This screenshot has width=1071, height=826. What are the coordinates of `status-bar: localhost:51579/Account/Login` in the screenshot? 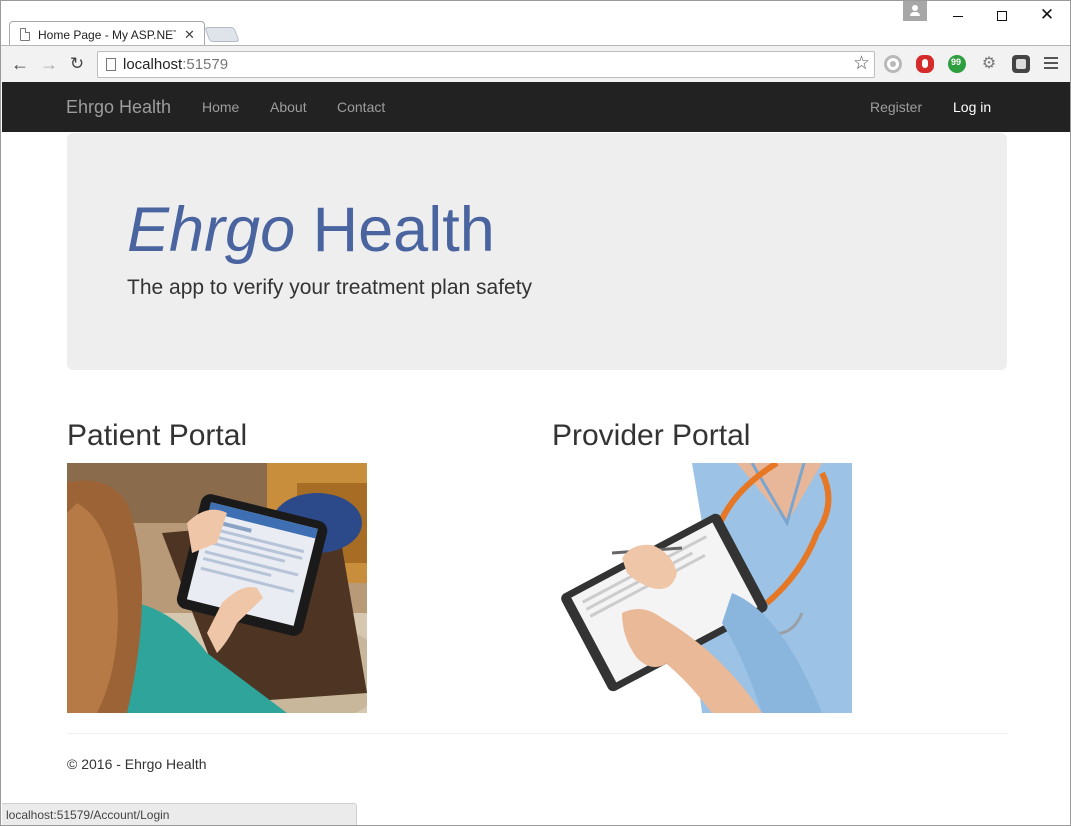 It's located at (179, 814).